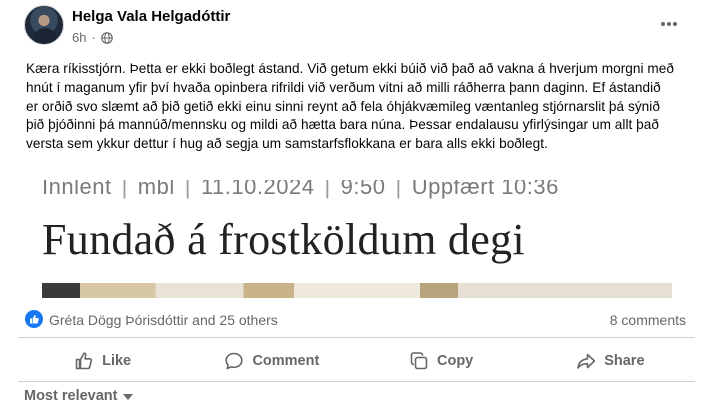 The height and width of the screenshot is (404, 713). I want to click on action-bar: Like Comment Copy Share, so click(356, 361).